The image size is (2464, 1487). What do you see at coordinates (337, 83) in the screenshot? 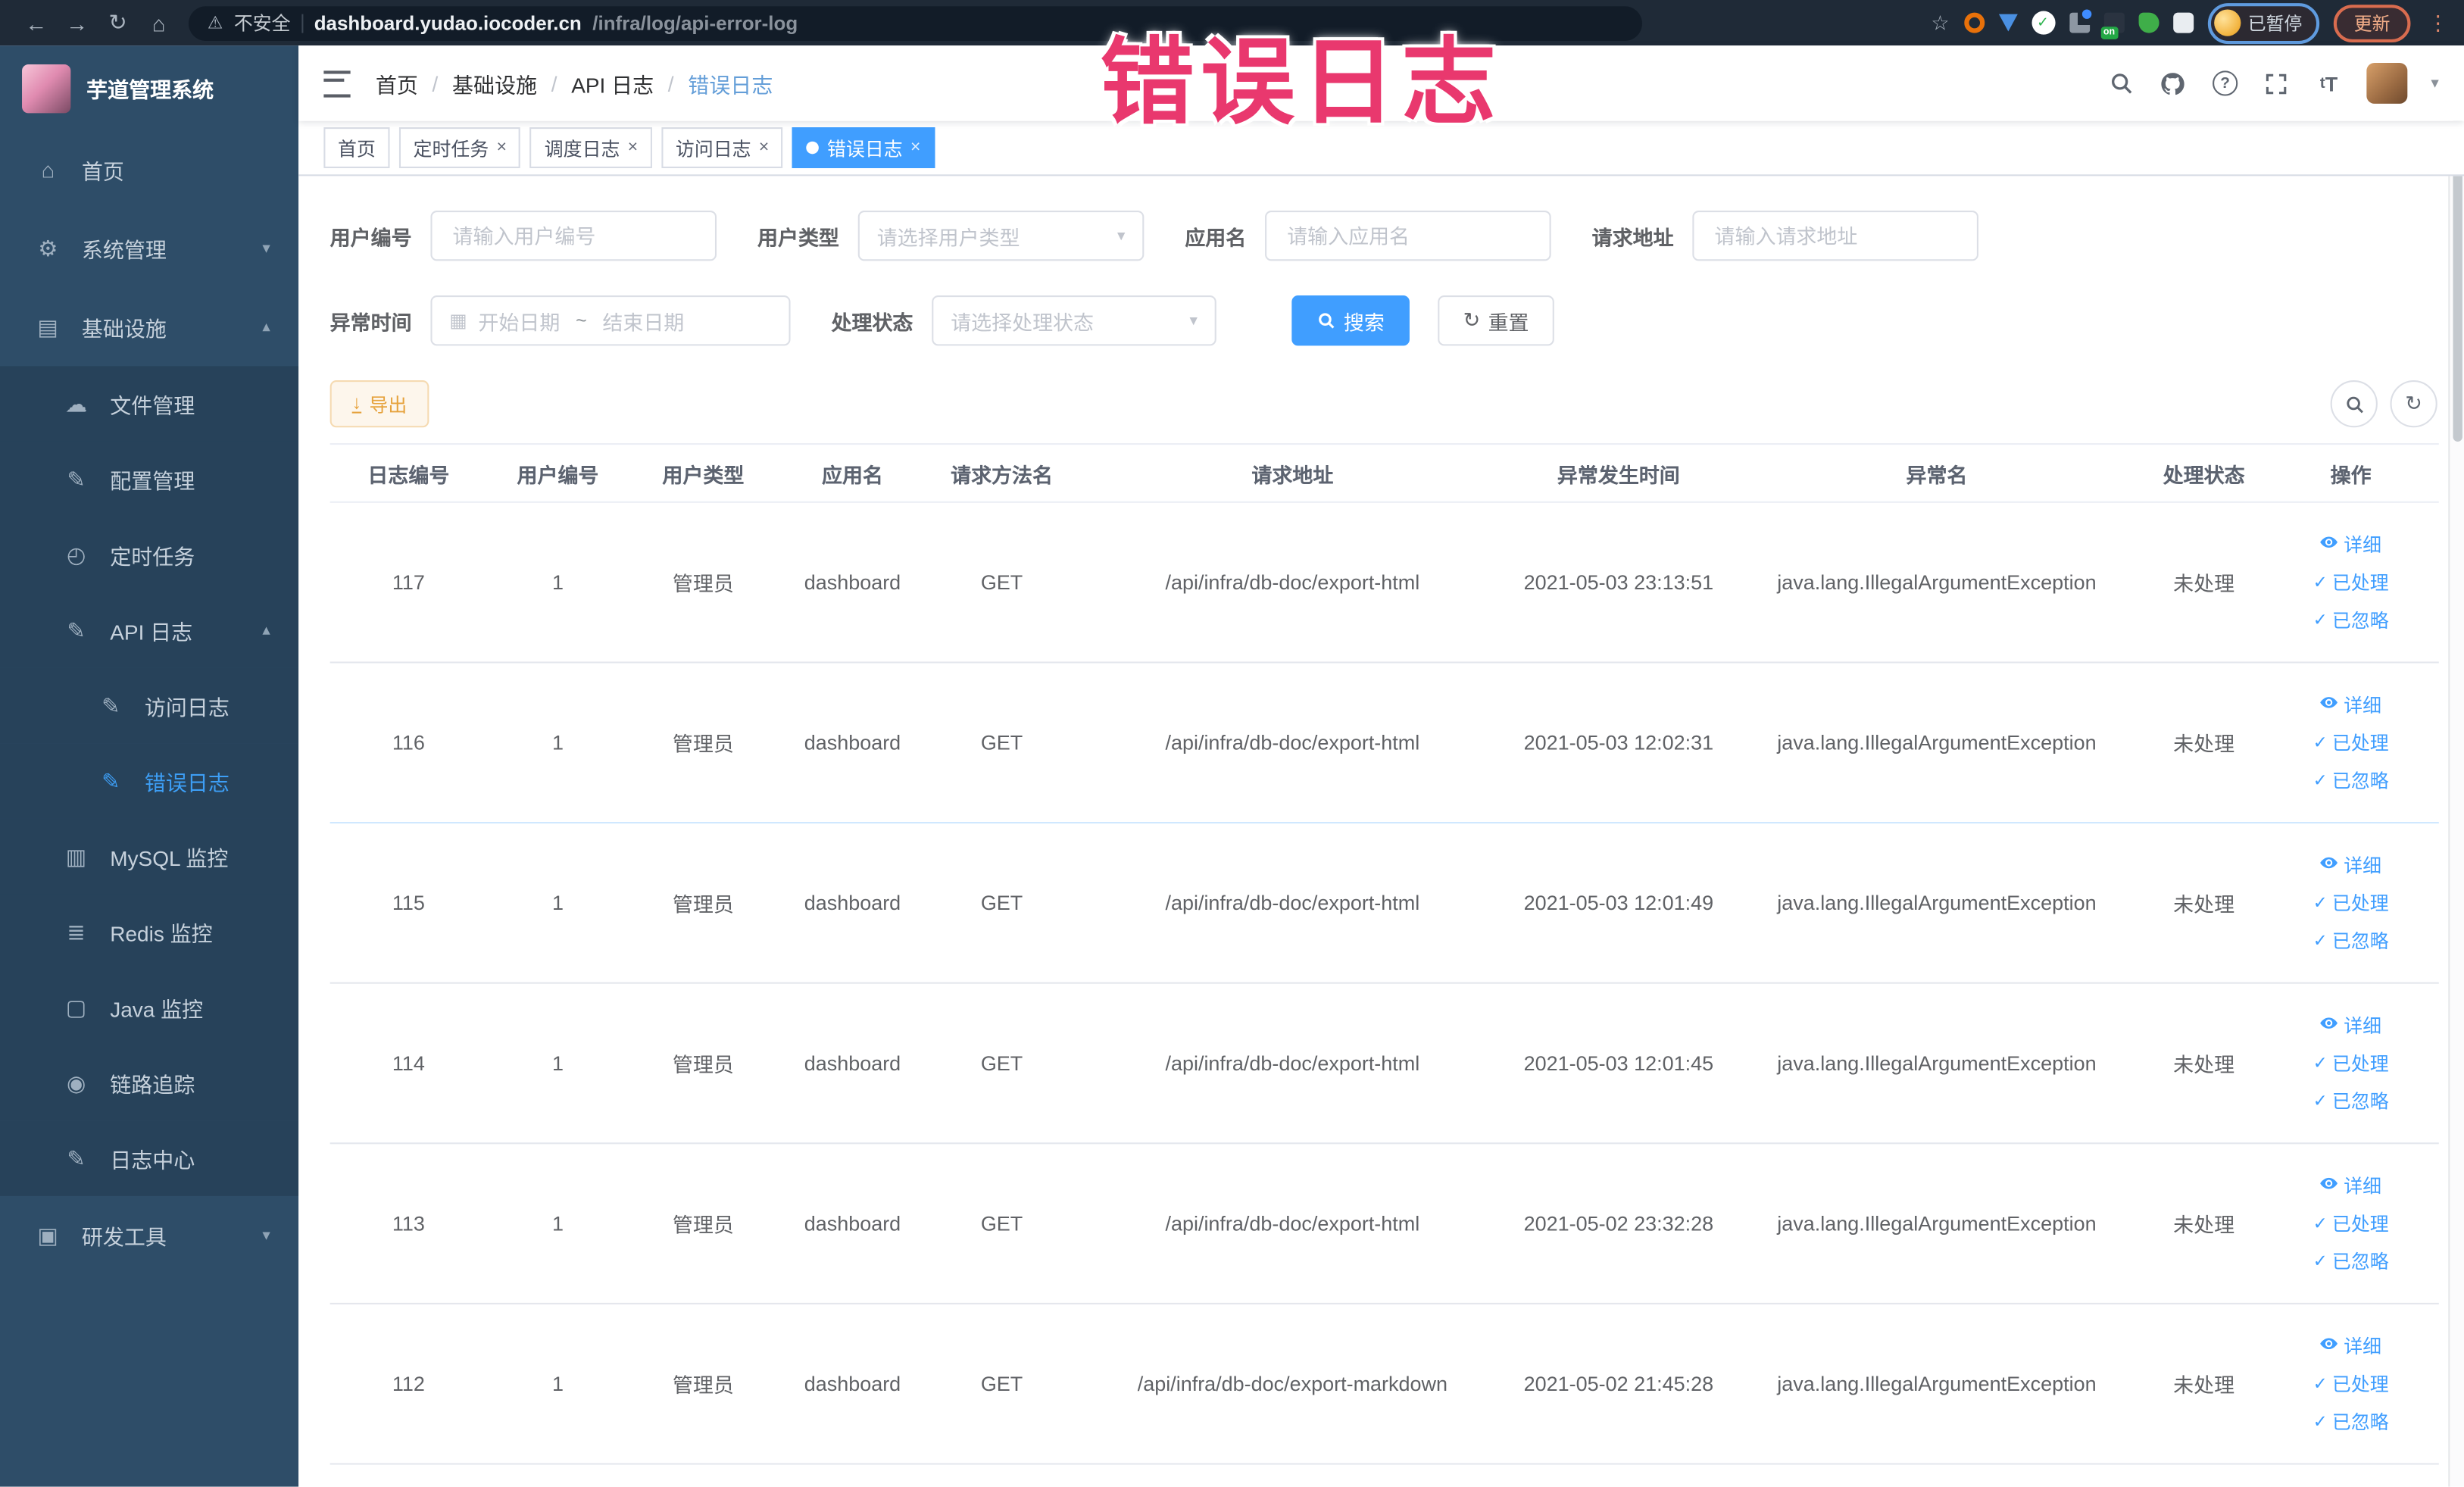
I see `sidebar-collapse-icon` at bounding box center [337, 83].